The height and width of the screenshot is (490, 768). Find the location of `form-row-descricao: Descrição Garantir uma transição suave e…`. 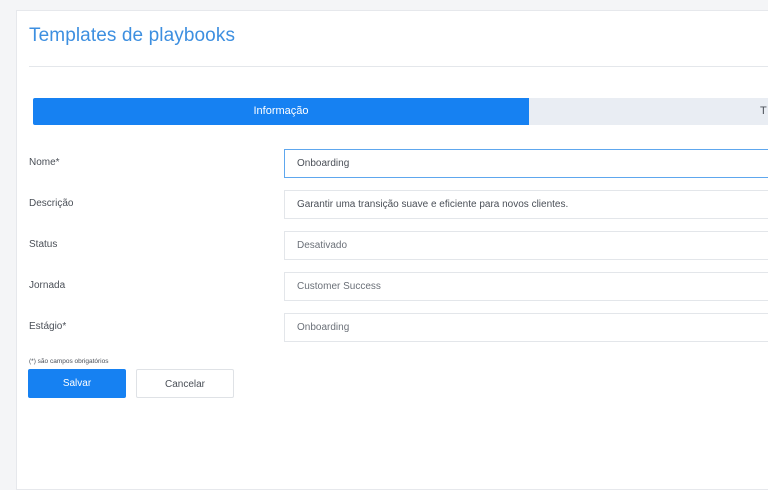

form-row-descricao: Descrição Garantir uma transição suave e… is located at coordinates (398, 205).